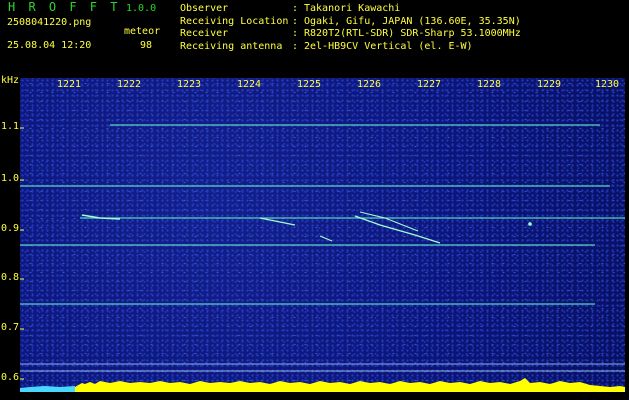  I want to click on info-value: R820T2(RTL-SDR) SDR-Sharp 53.1000MHz, so click(412, 33).